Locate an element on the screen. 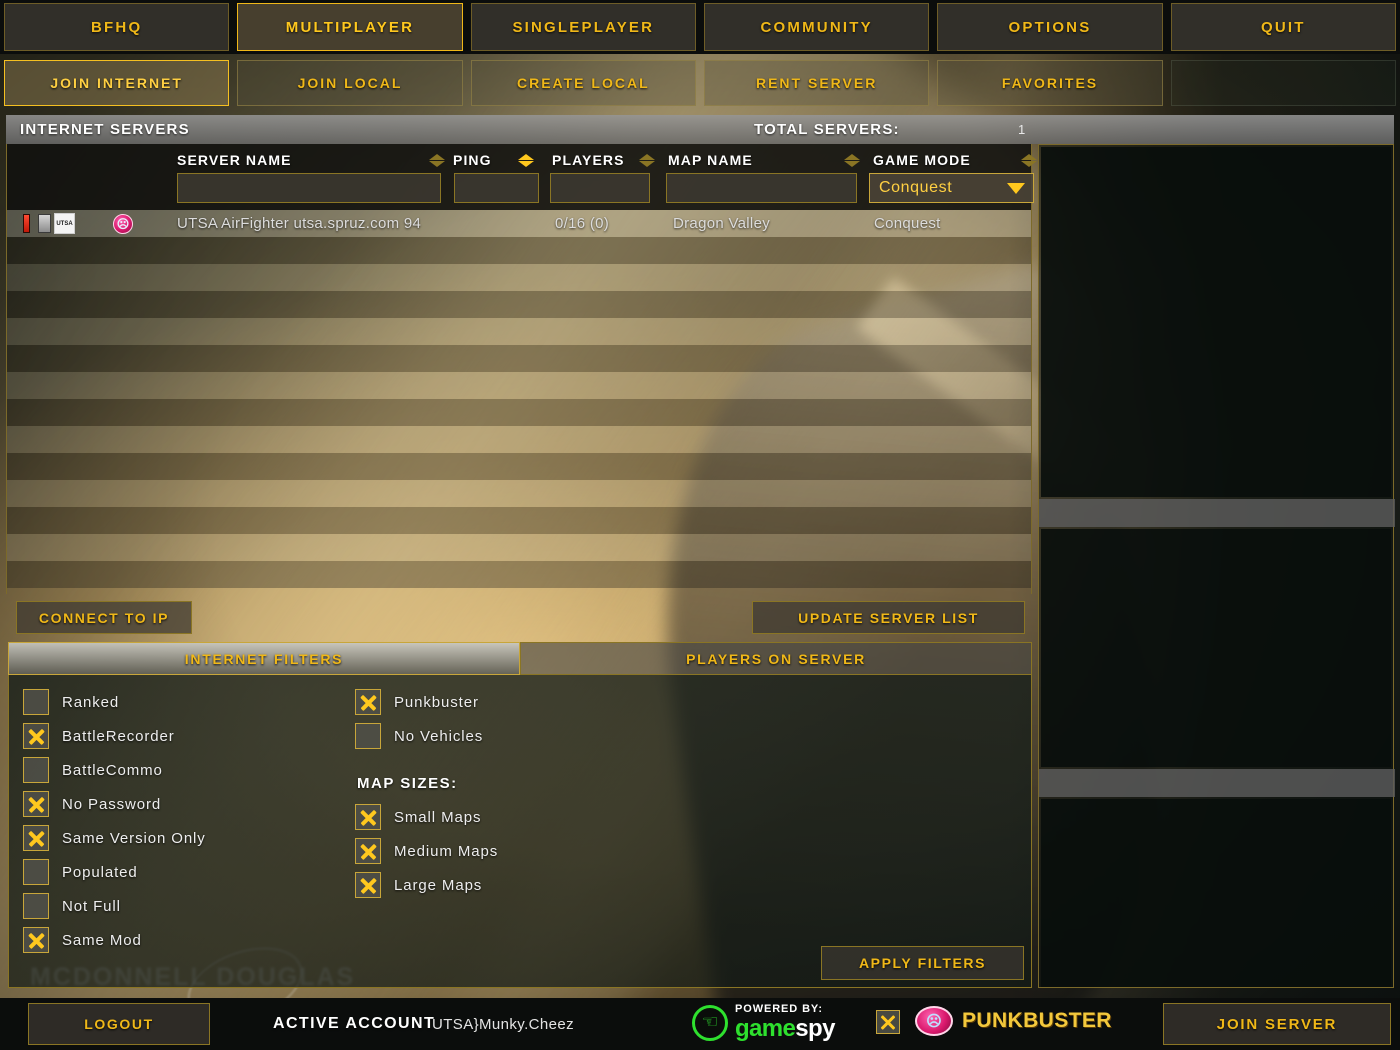  sort-toggle-players is located at coordinates (647, 161).